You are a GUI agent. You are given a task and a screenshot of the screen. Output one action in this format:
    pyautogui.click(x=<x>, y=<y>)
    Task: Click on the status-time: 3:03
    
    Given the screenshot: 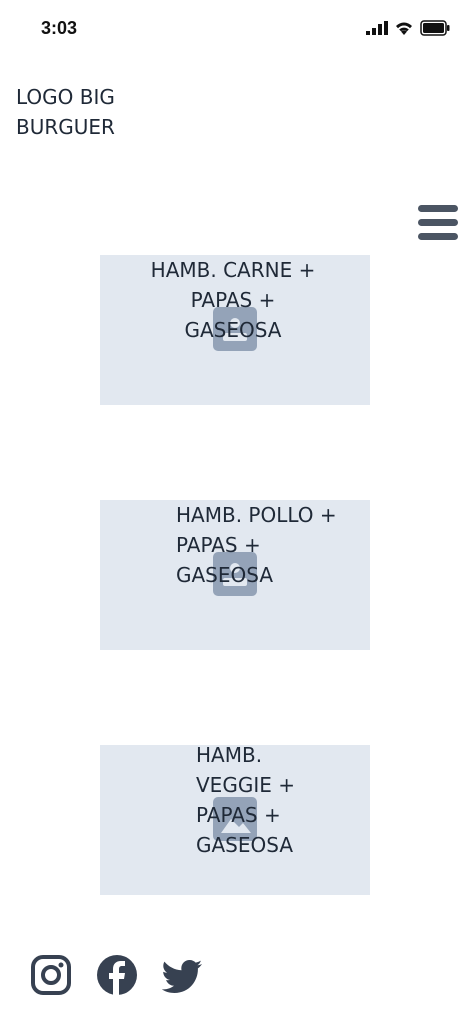 What is the action you would take?
    pyautogui.click(x=59, y=28)
    